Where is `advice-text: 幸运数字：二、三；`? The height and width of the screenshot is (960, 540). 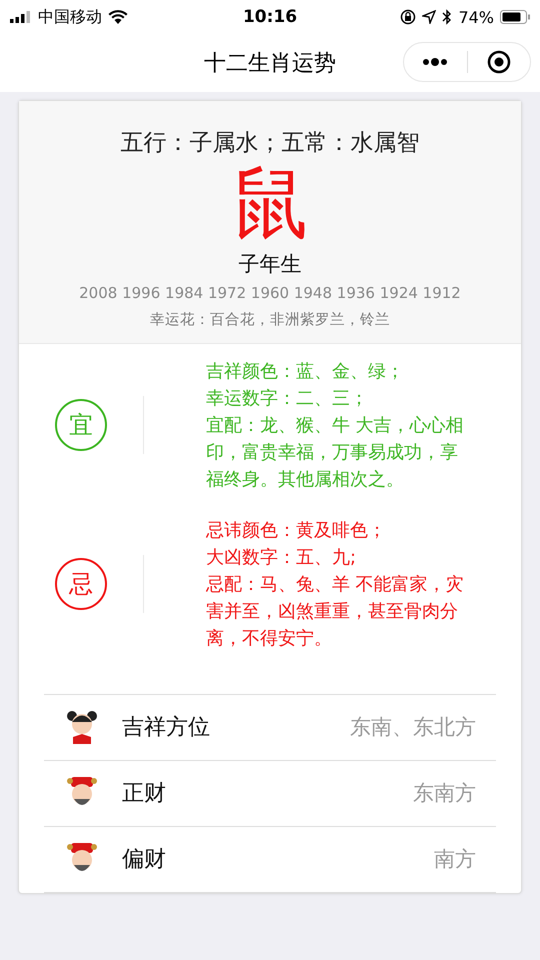
advice-text: 幸运数字：二、三； is located at coordinates (287, 398).